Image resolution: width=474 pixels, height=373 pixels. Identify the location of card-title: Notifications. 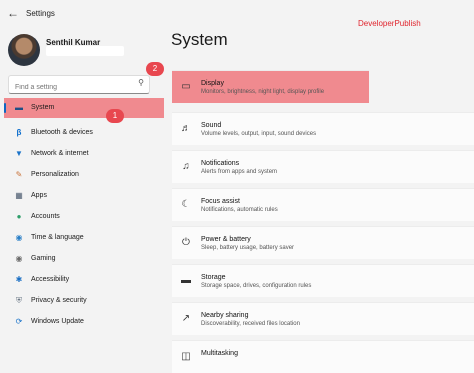
(220, 163).